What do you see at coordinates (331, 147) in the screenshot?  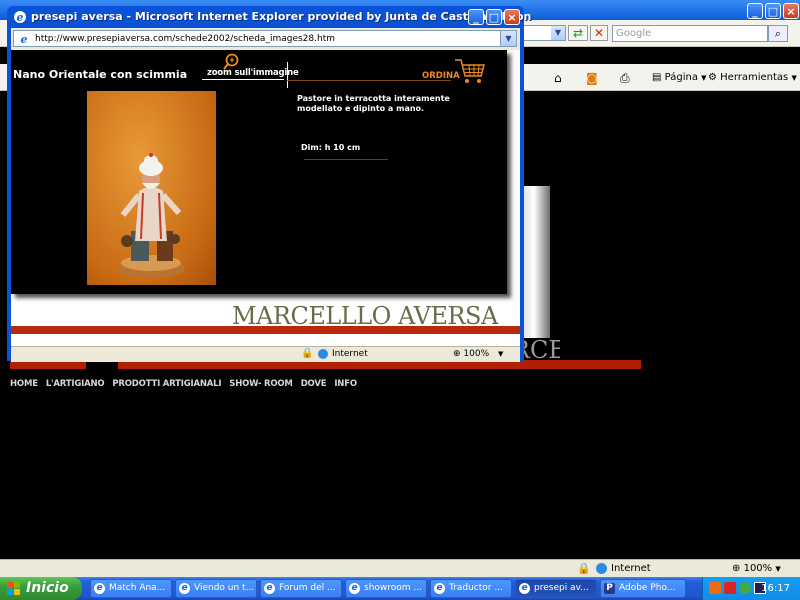 I see `product-dimensions: Dim: h 10 cm` at bounding box center [331, 147].